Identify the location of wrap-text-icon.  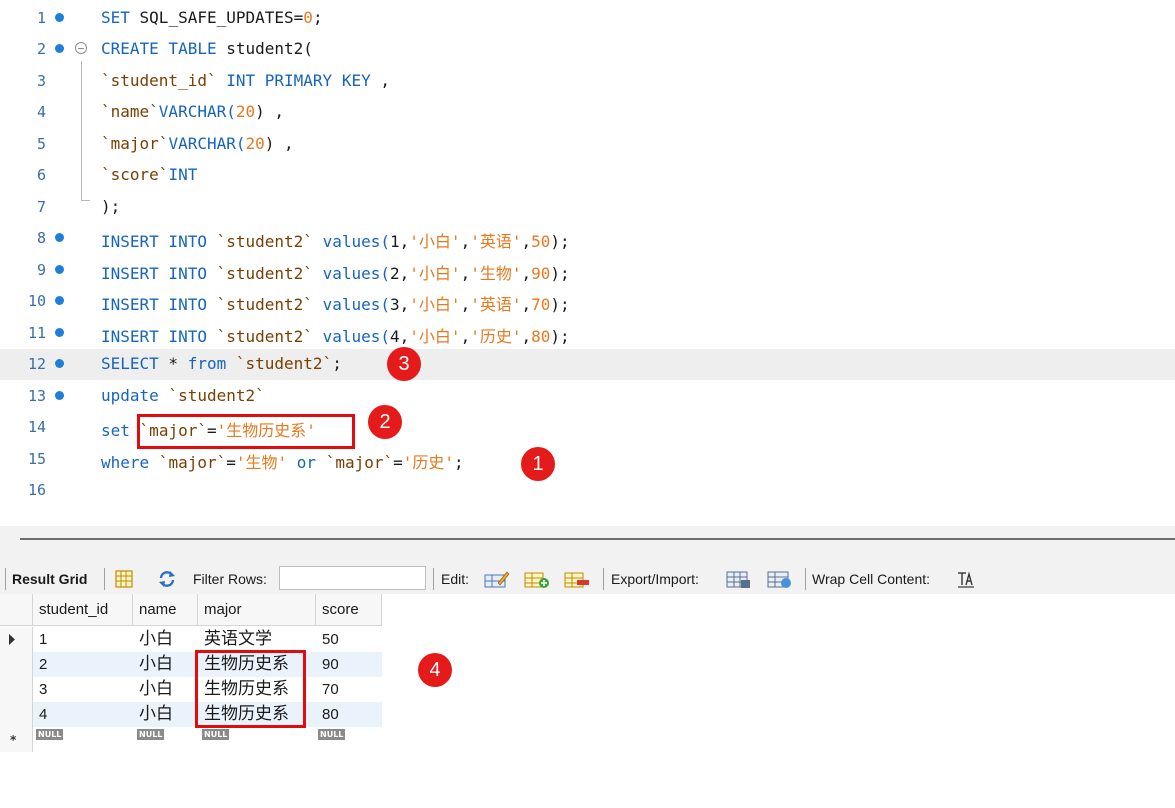
(966, 579).